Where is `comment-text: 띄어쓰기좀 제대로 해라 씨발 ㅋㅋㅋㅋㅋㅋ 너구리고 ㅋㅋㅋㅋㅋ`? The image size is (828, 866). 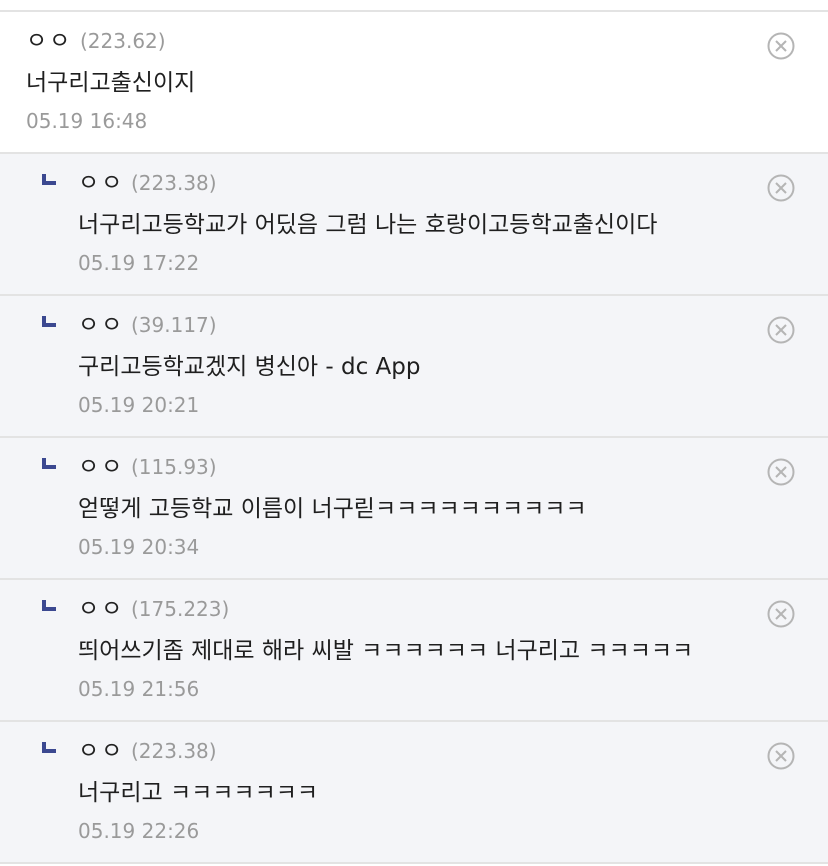 comment-text: 띄어쓰기좀 제대로 해라 씨발 ㅋㅋㅋㅋㅋㅋ 너구리고 ㅋㅋㅋㅋㅋ is located at coordinates (386, 651).